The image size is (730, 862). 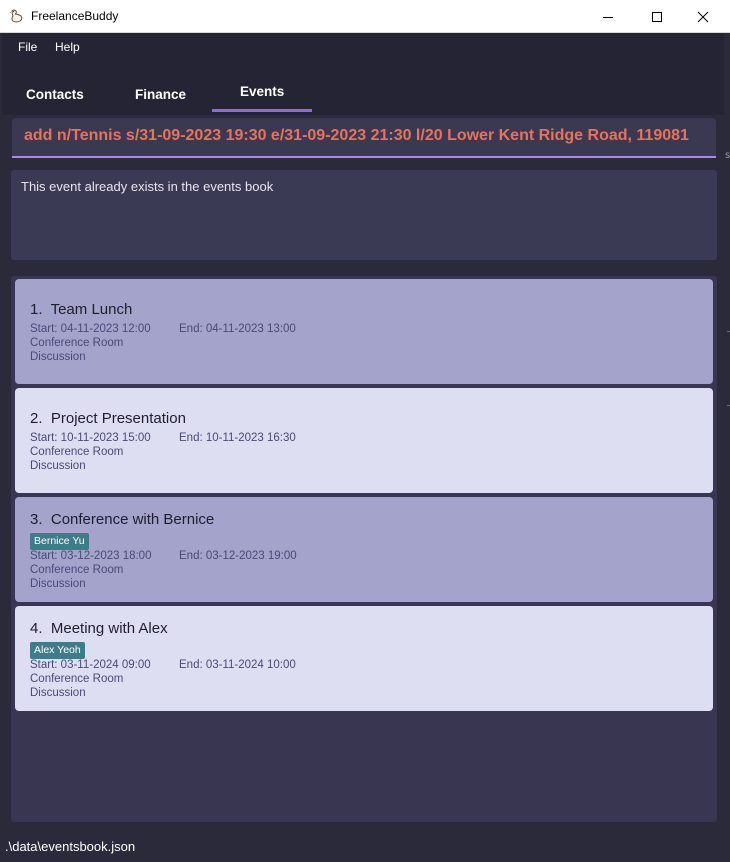 I want to click on menu-file: File, so click(x=27, y=47).